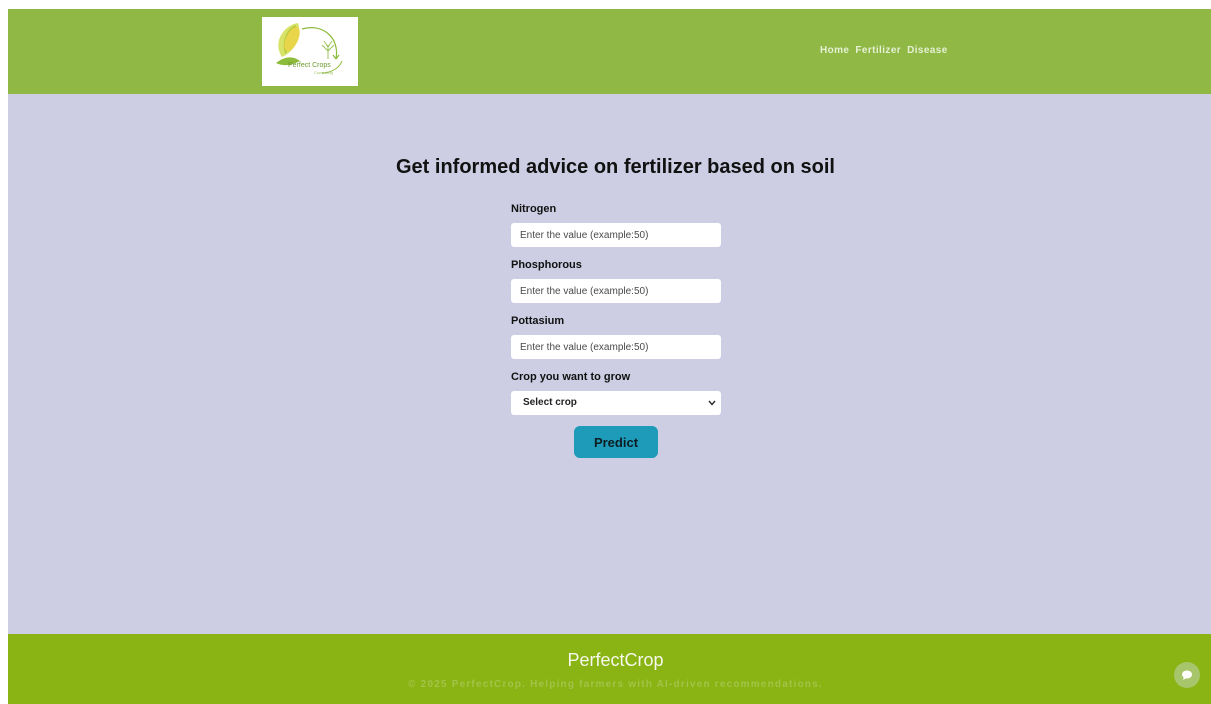 The width and height of the screenshot is (1211, 704). Describe the element at coordinates (550, 402) in the screenshot. I see `crop-select-value: Select crop` at that location.